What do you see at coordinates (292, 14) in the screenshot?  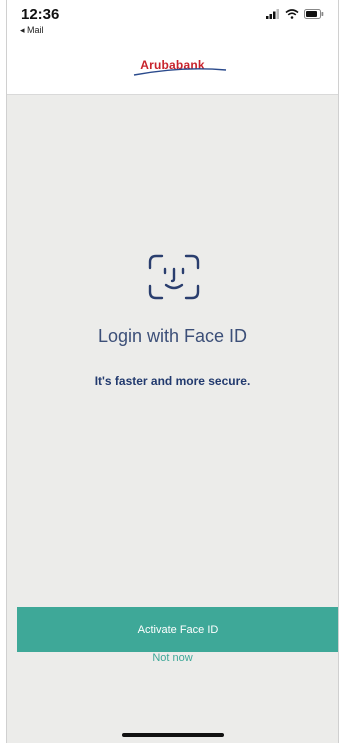 I see `wifi-icon` at bounding box center [292, 14].